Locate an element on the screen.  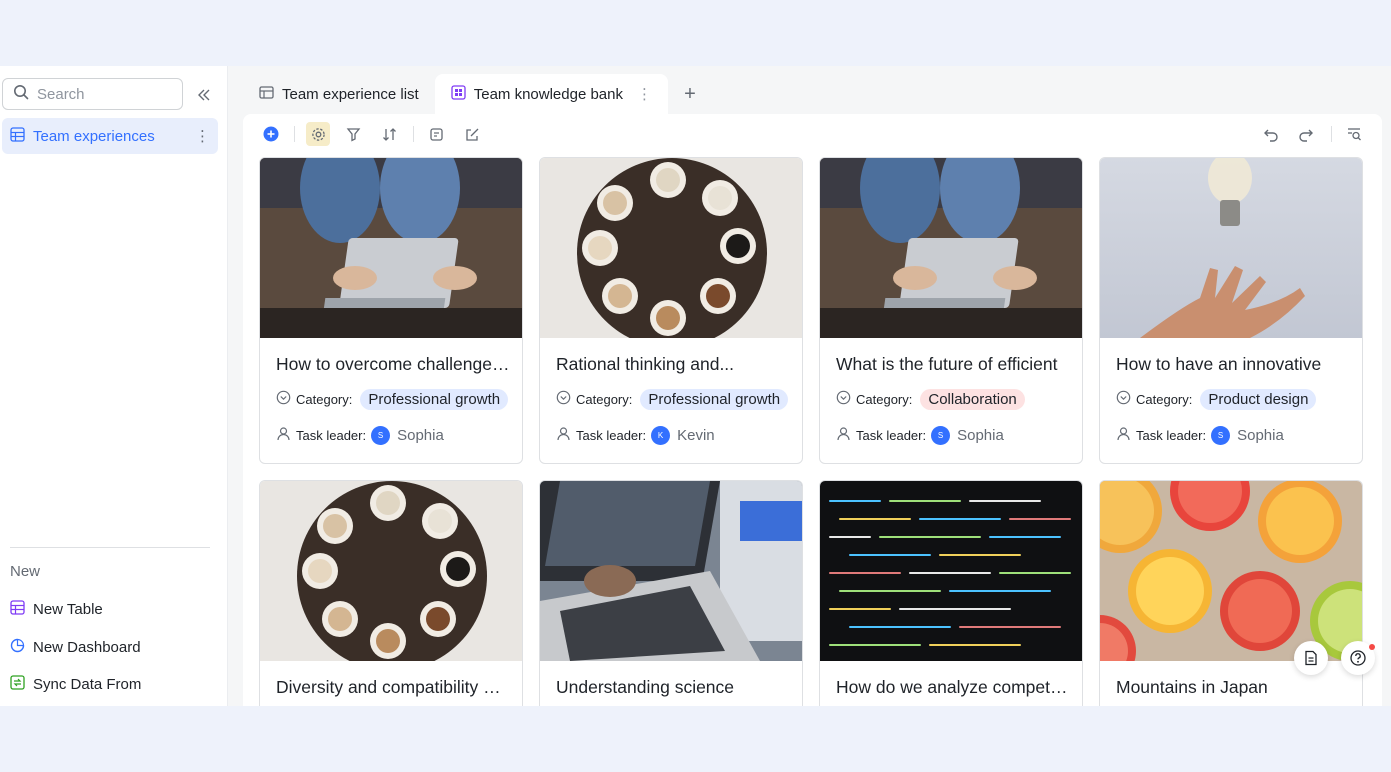
sidebar-divider is located at coordinates (110, 547).